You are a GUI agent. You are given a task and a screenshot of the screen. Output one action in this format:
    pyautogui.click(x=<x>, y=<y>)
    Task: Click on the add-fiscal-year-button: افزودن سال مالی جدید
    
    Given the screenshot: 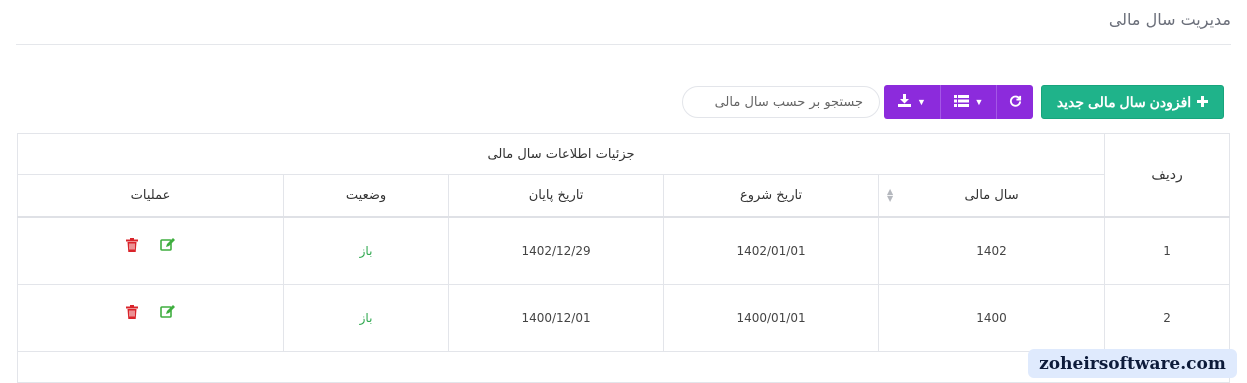 What is the action you would take?
    pyautogui.click(x=1132, y=102)
    